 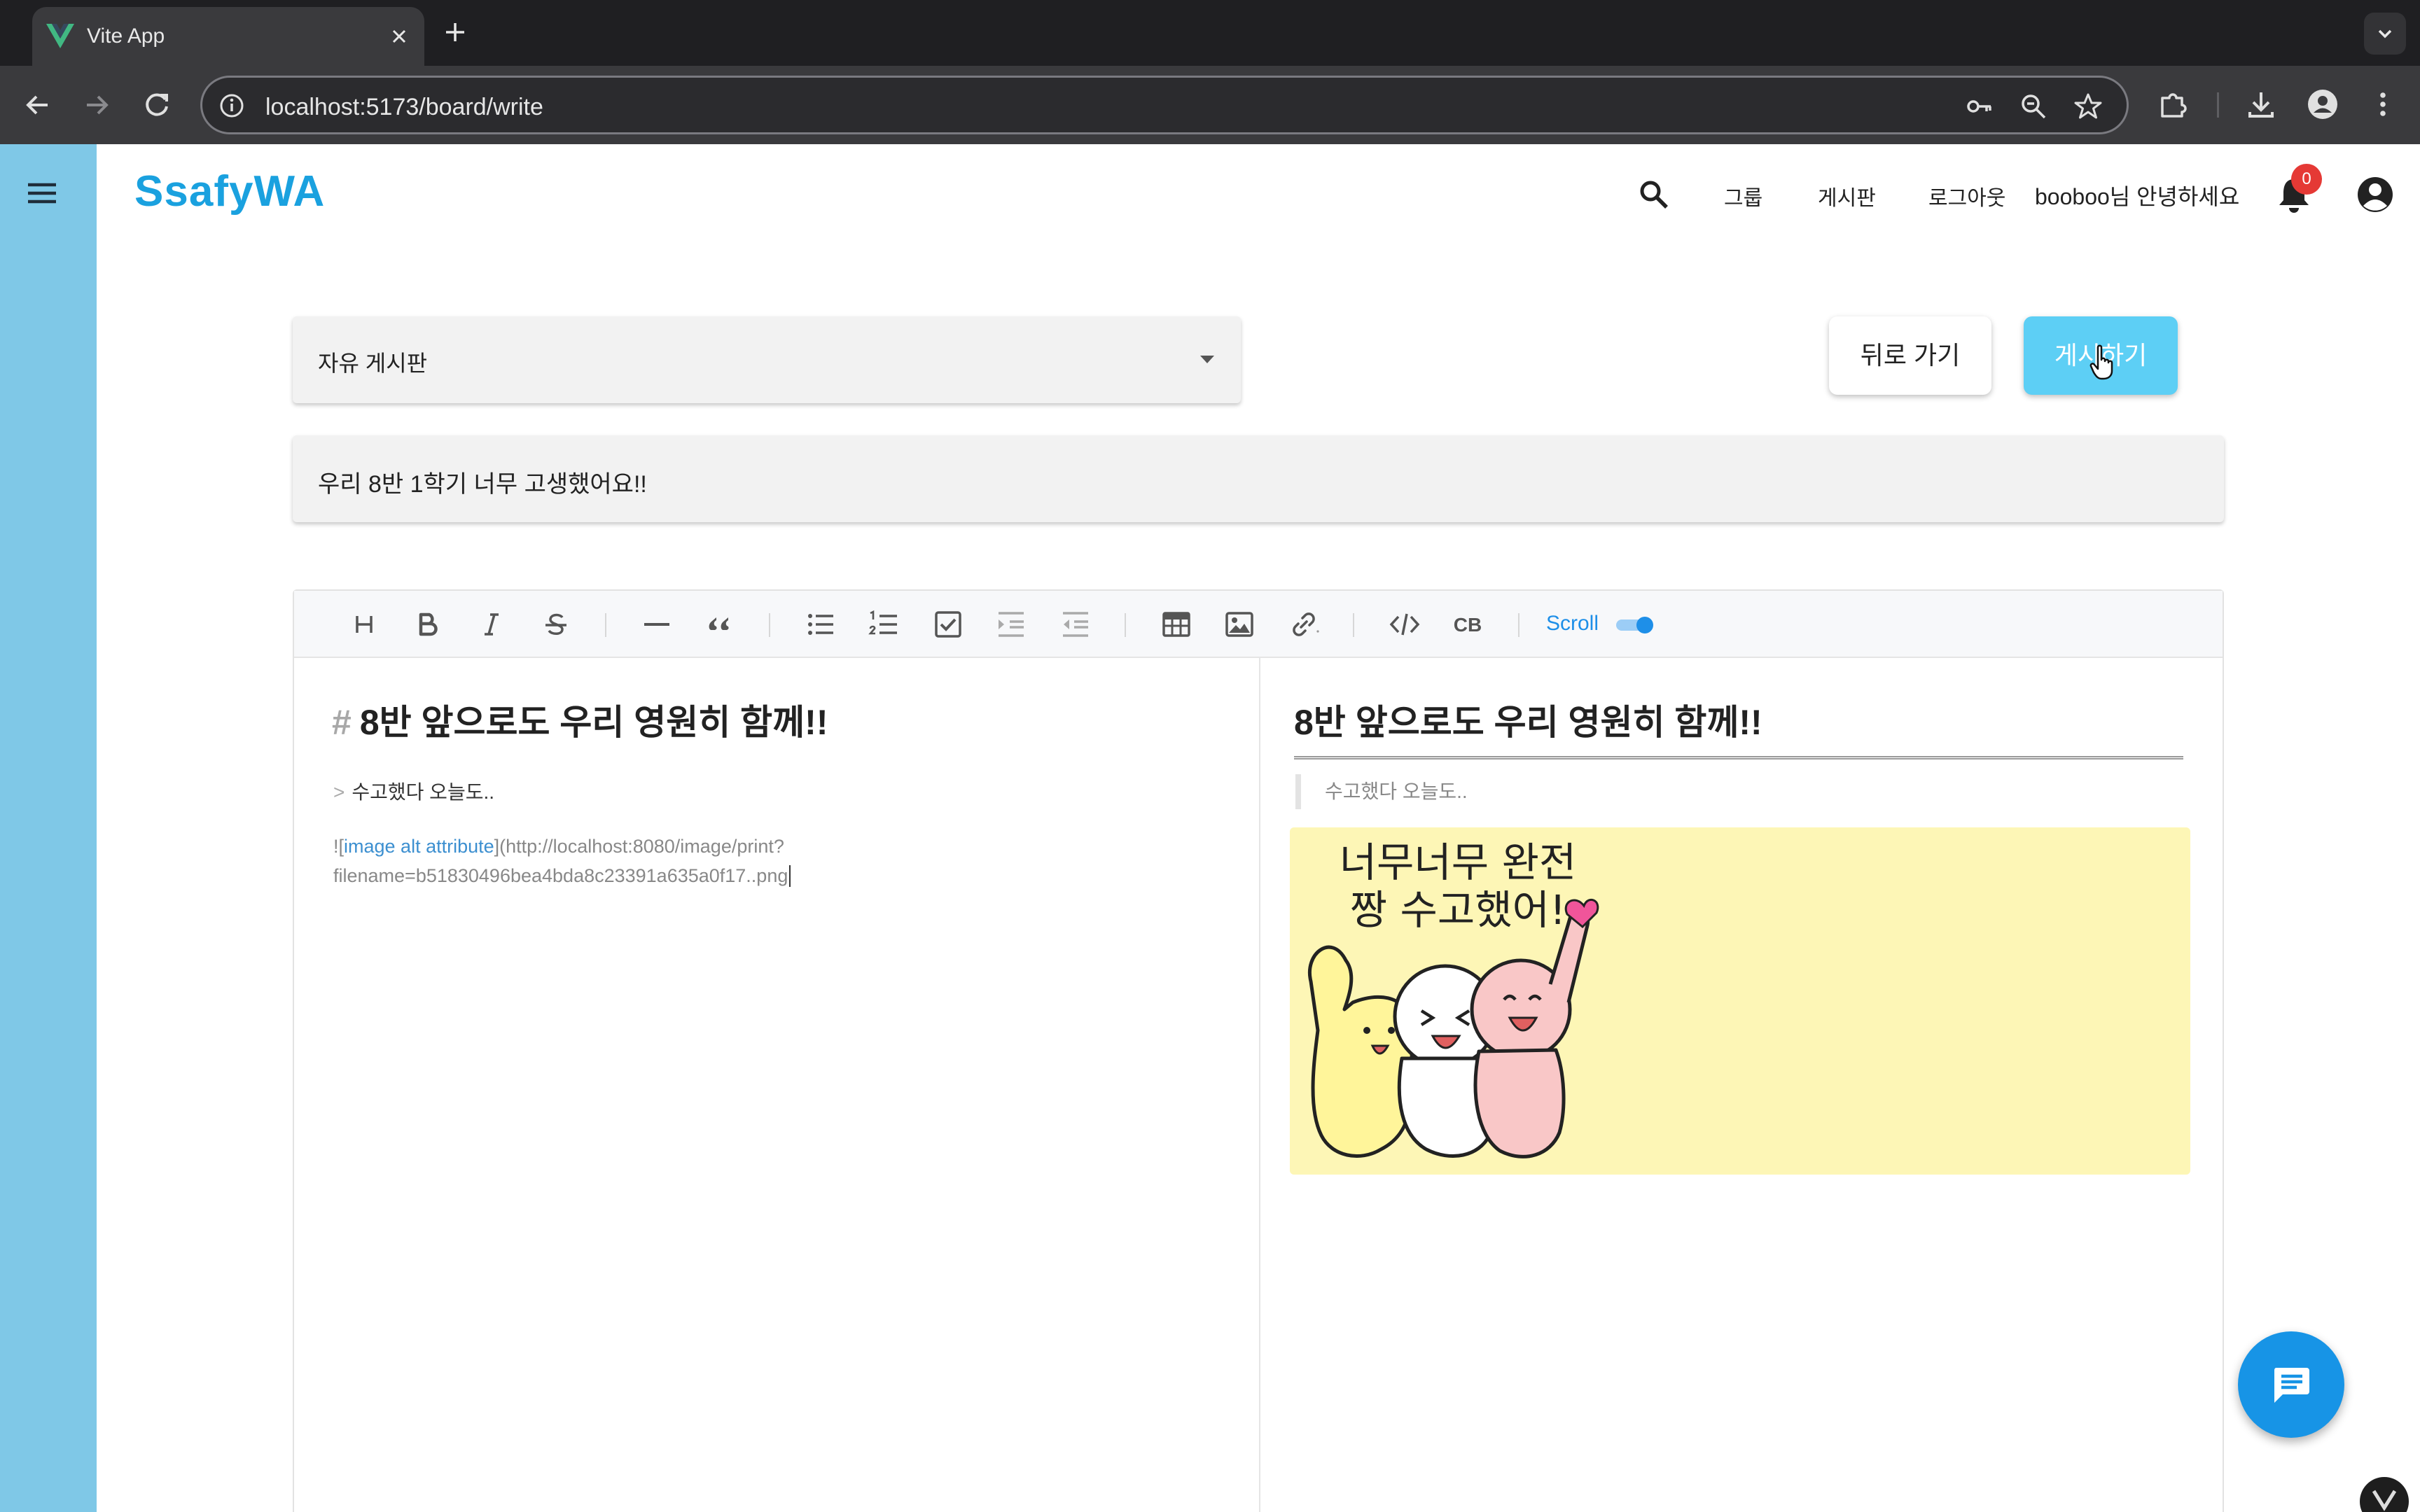 What do you see at coordinates (2101, 362) in the screenshot?
I see `pointer-hand-cursor-icon` at bounding box center [2101, 362].